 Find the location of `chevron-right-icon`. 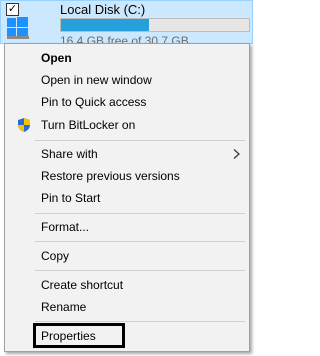

chevron-right-icon is located at coordinates (236, 154).